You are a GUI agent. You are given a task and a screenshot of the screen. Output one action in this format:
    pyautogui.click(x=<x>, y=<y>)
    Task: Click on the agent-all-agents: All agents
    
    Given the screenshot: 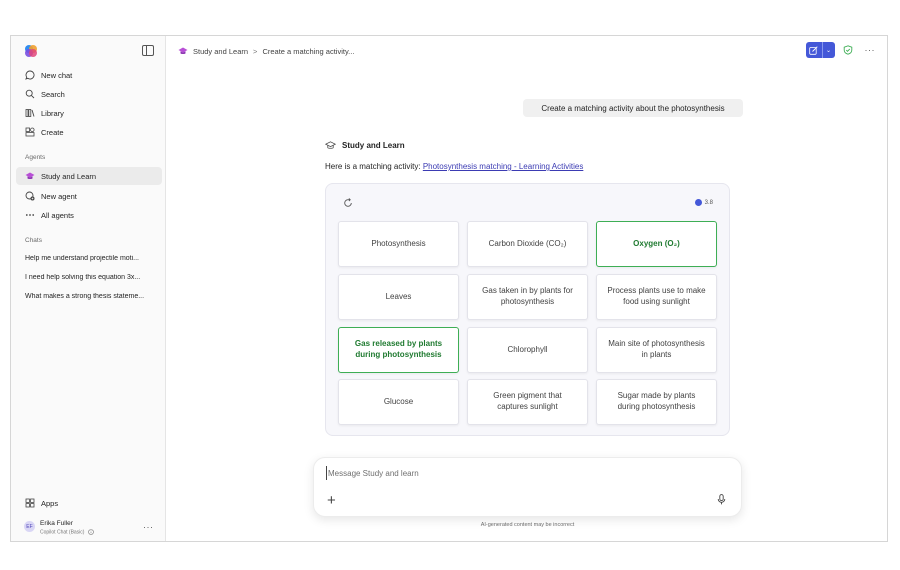 What is the action you would take?
    pyautogui.click(x=89, y=215)
    